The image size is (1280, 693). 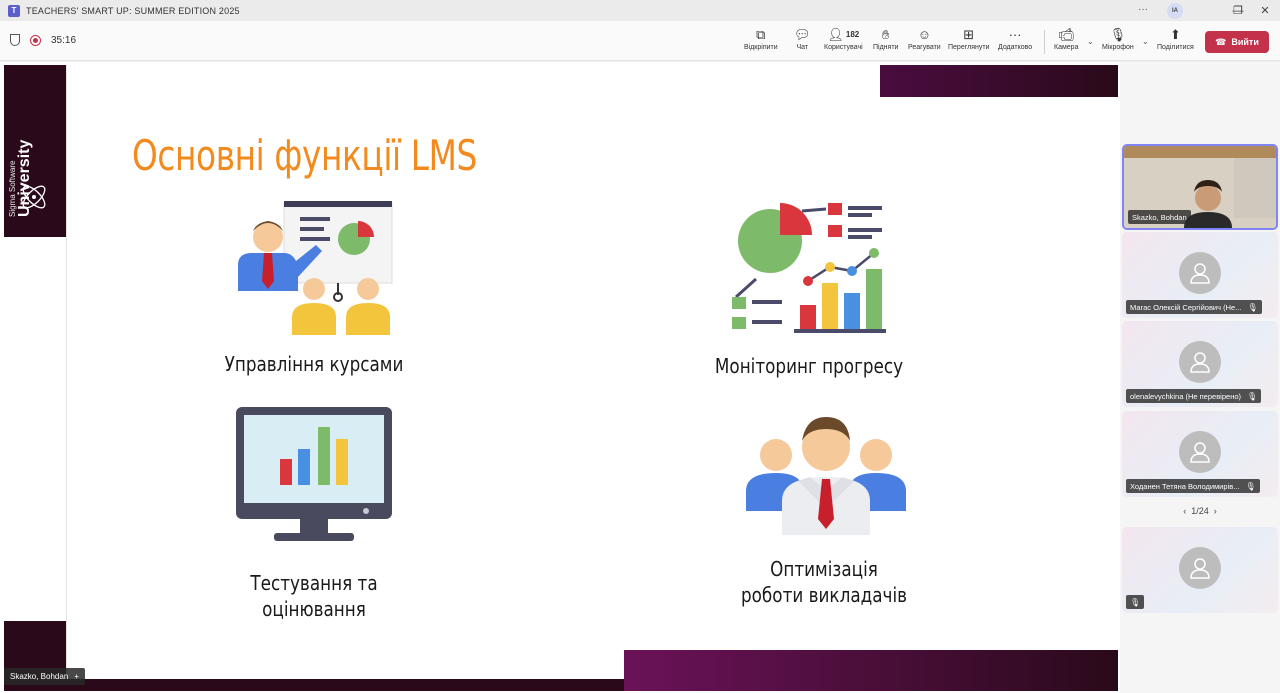 What do you see at coordinates (826, 476) in the screenshot?
I see `team-leader-icon` at bounding box center [826, 476].